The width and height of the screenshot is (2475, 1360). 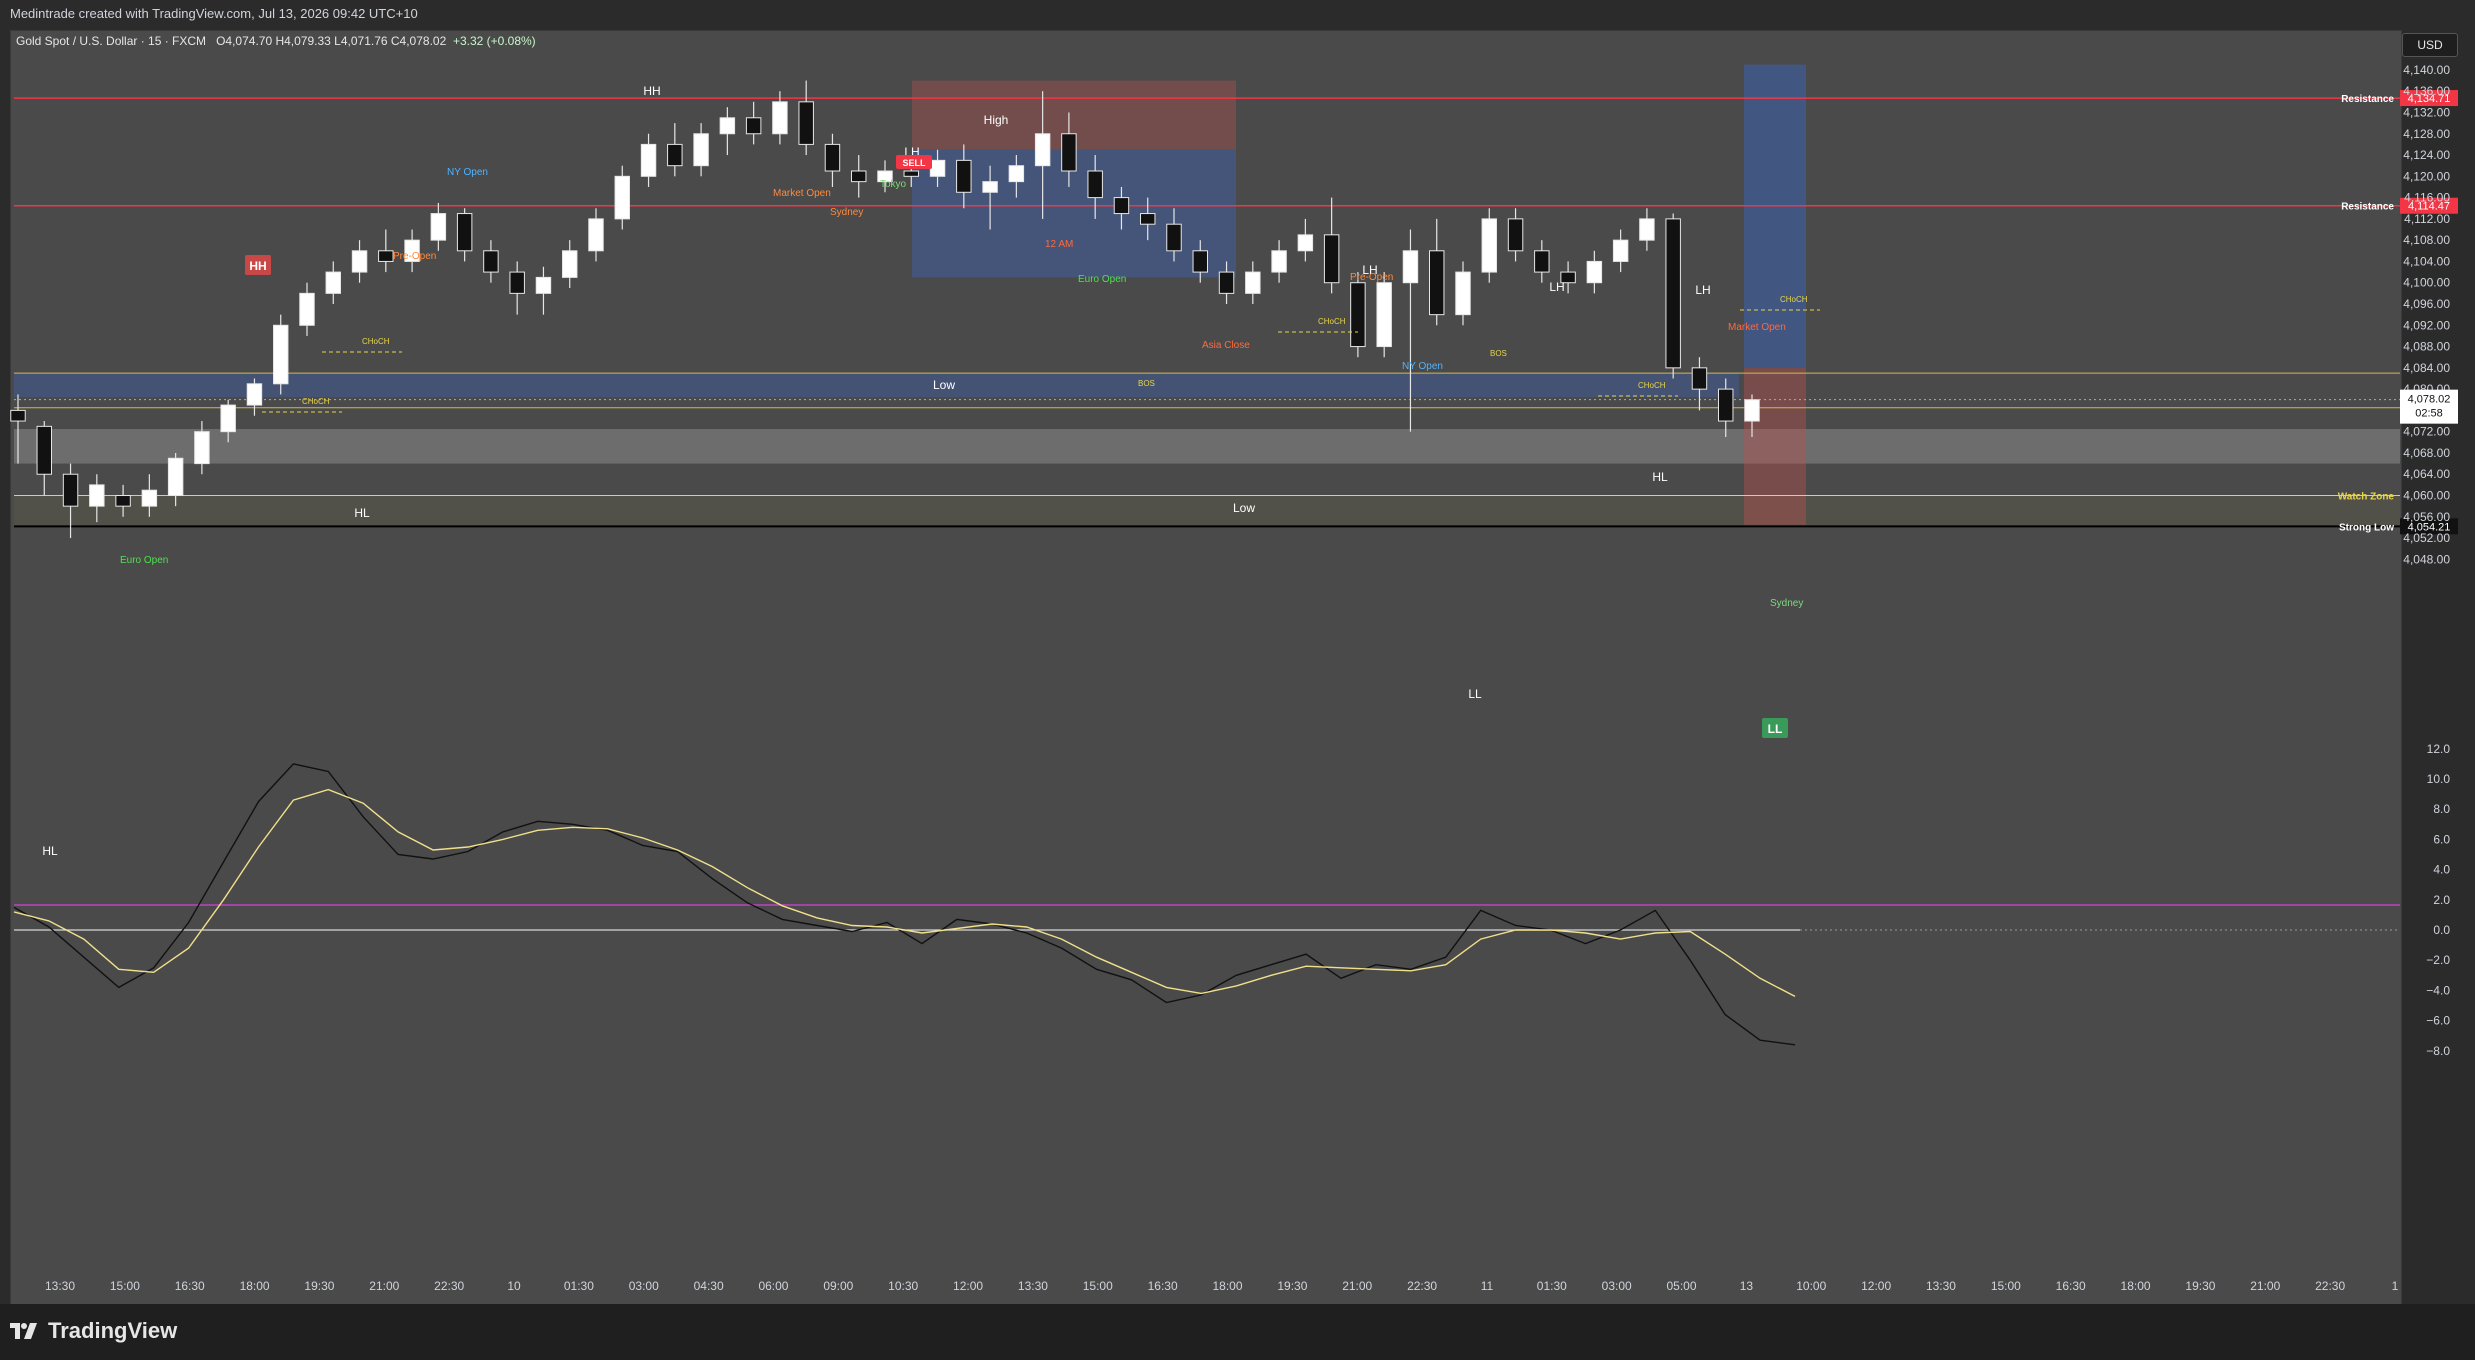 What do you see at coordinates (414, 256) in the screenshot?
I see `session-label-2: Pre-Open` at bounding box center [414, 256].